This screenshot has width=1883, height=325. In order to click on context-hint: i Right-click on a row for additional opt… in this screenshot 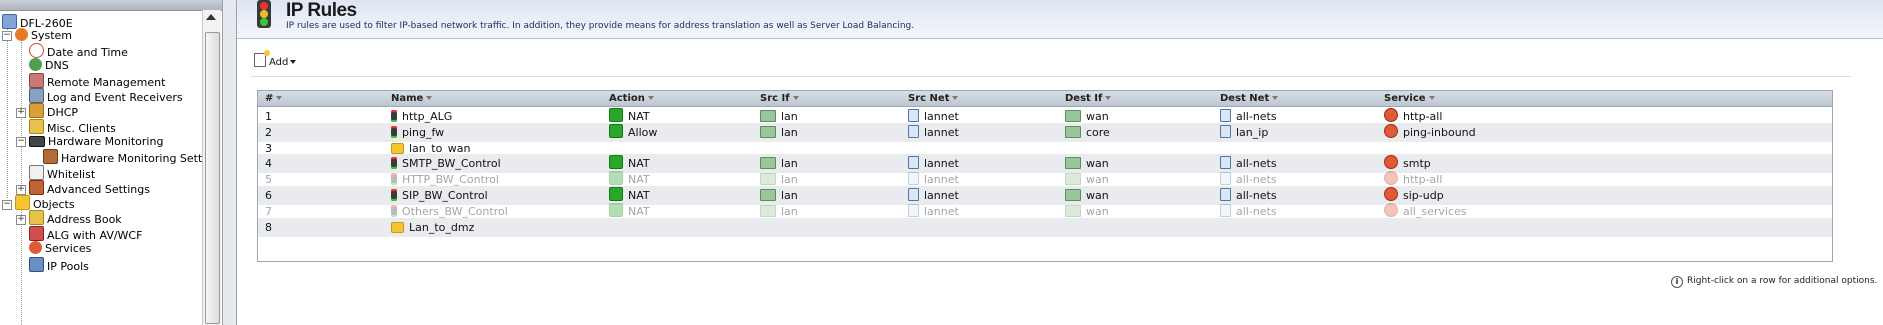, I will do `click(1774, 282)`.